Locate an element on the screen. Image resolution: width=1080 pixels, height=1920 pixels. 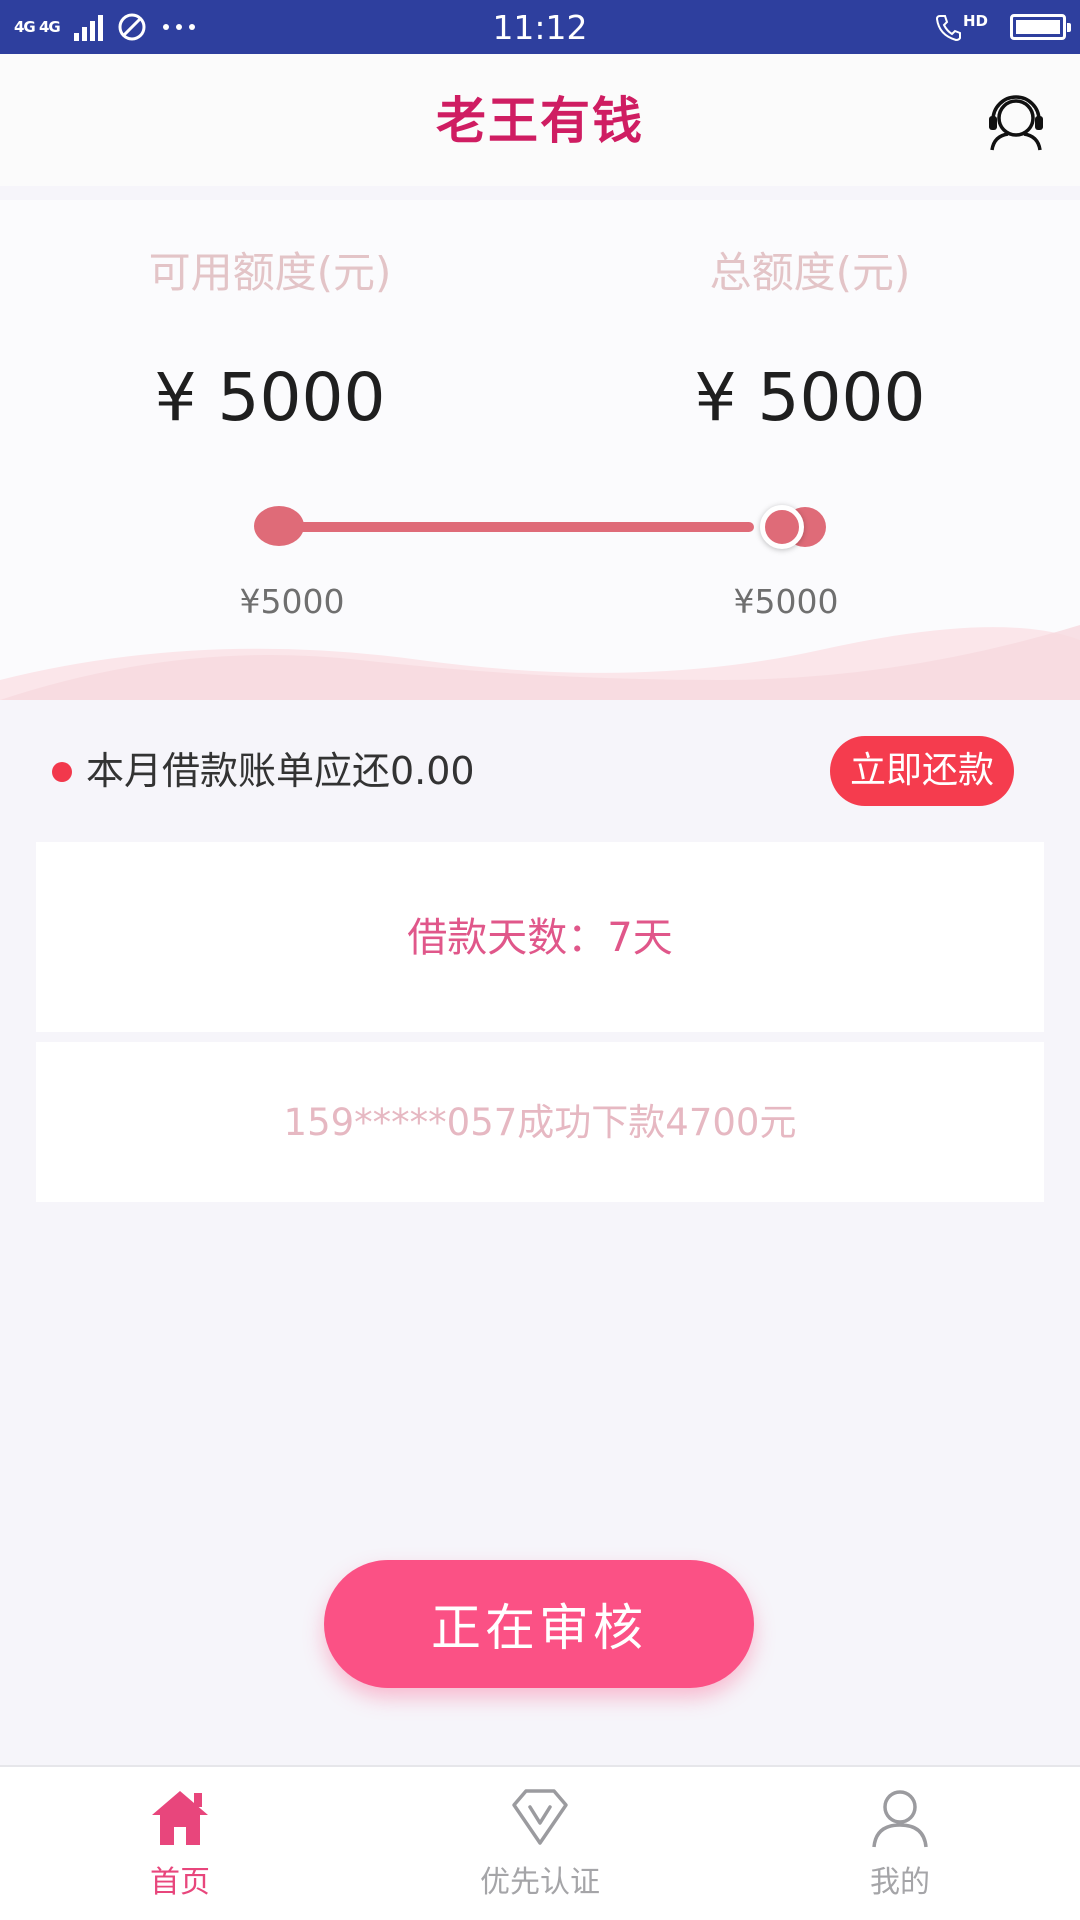
monthly-bill-row: 本月借款账单应还0.00 立即还款 is located at coordinates (540, 773).